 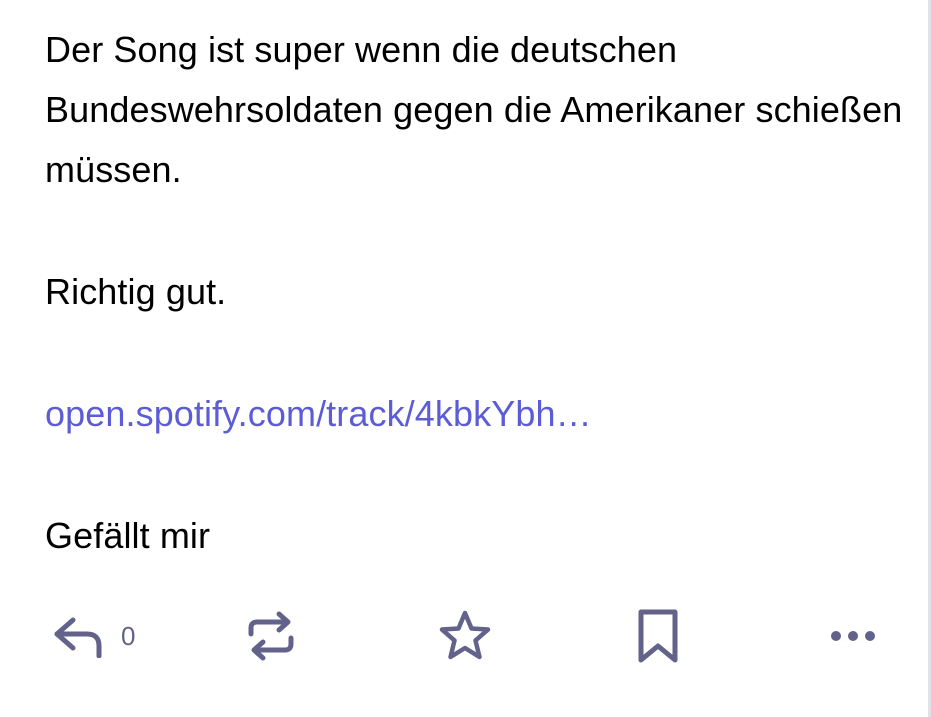 I want to click on bookmark-icon, so click(x=658, y=636).